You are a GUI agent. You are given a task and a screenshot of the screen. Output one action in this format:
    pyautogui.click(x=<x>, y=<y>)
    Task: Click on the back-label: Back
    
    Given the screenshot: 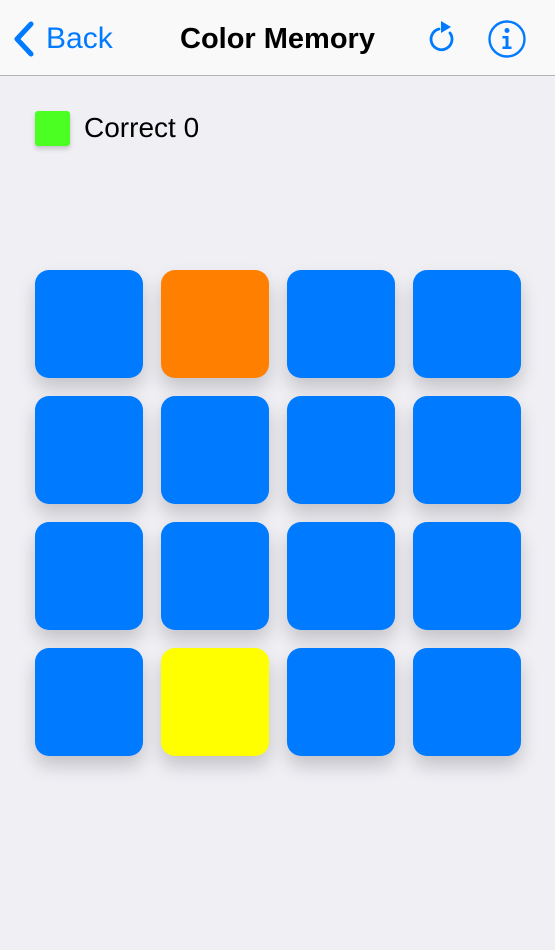 What is the action you would take?
    pyautogui.click(x=79, y=38)
    